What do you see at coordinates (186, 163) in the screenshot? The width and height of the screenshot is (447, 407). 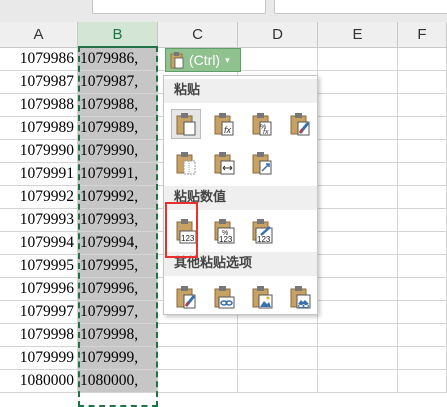 I see `no-borders-icon` at bounding box center [186, 163].